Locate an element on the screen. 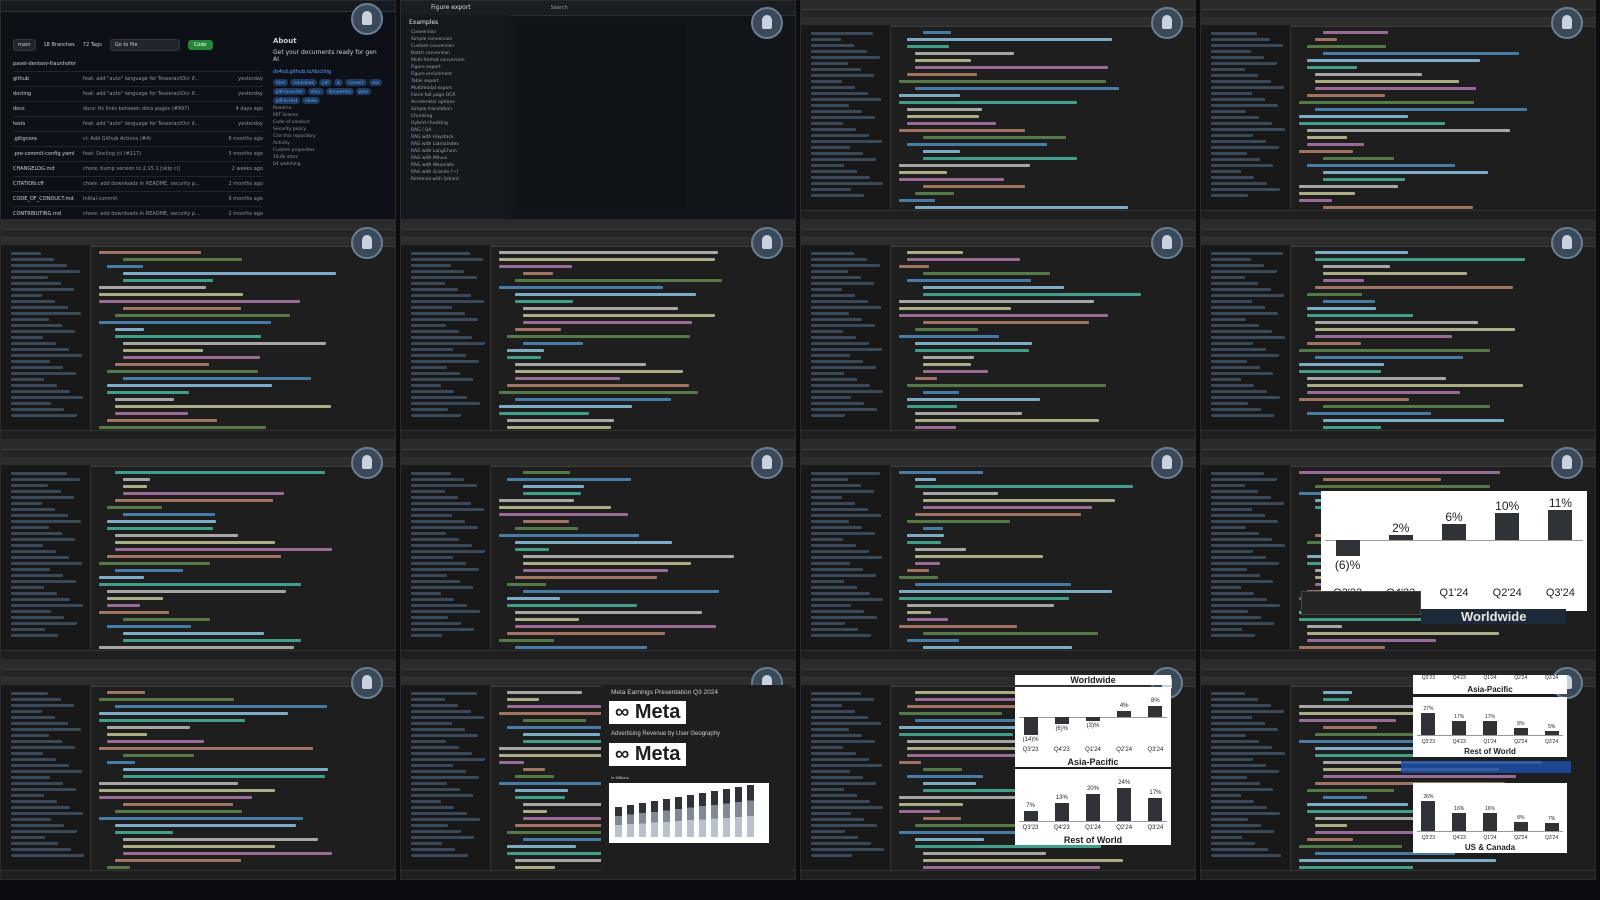  file-name: CITATION.cff is located at coordinates (48, 184).